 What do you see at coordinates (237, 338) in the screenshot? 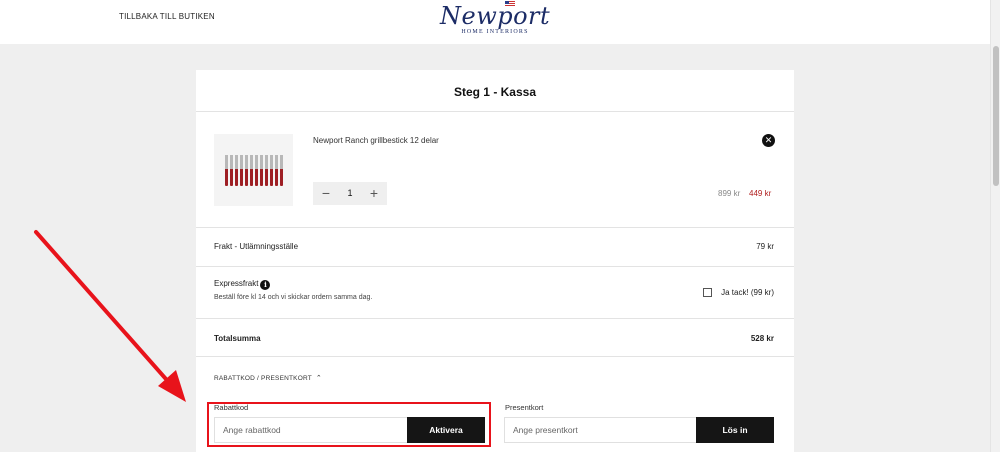
I see `total-label: Totalsumma` at bounding box center [237, 338].